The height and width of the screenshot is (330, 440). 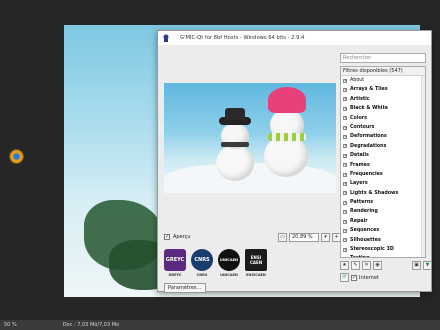 What do you see at coordinates (362, 127) in the screenshot?
I see `filter-category-label: Contours` at bounding box center [362, 127].